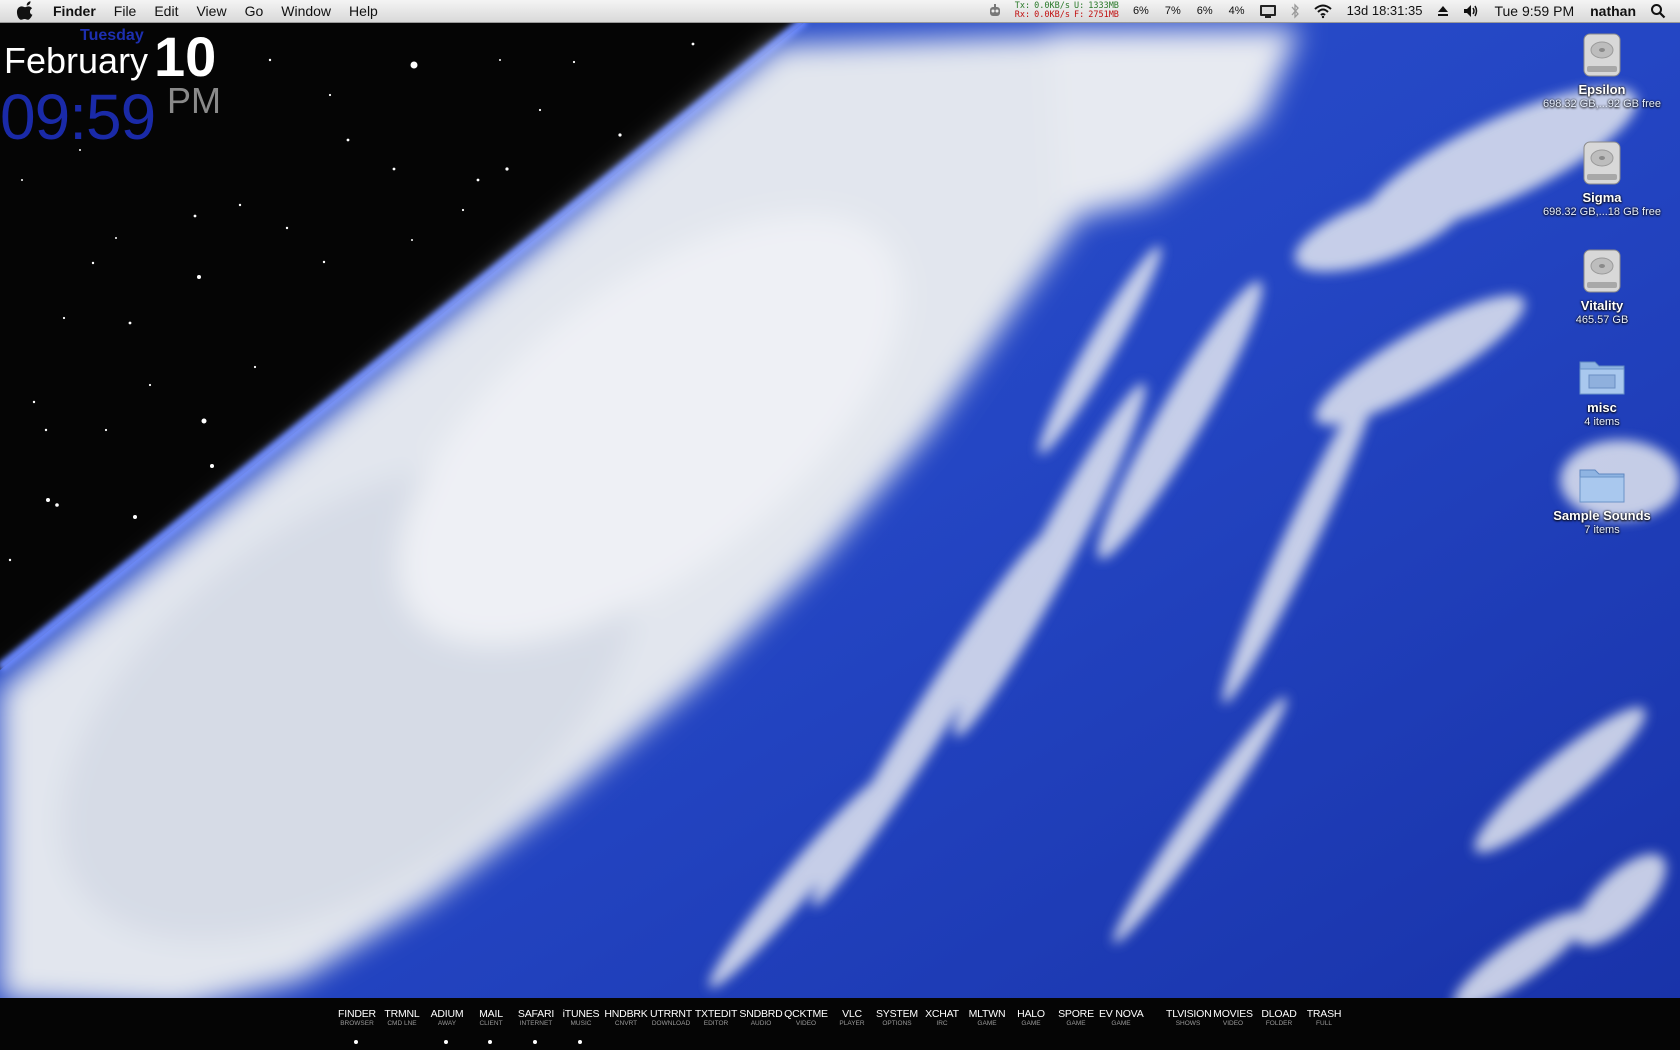 Image resolution: width=1680 pixels, height=1050 pixels. Describe the element at coordinates (1602, 178) in the screenshot. I see `desktop-icon-sigma: Sigma 698.32 GB,...18 GB free` at that location.